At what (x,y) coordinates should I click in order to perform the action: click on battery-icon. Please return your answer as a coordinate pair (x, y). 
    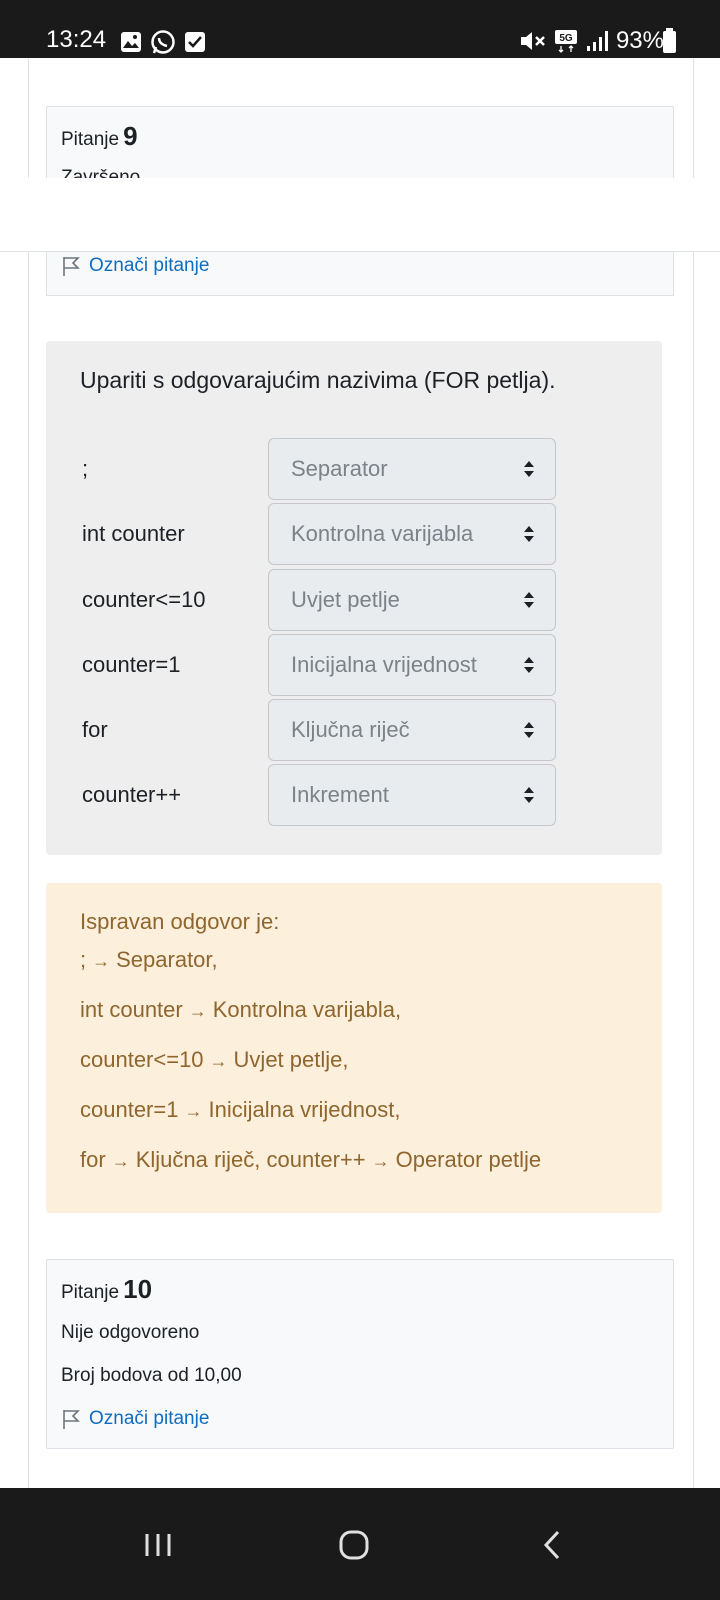
    Looking at the image, I should click on (669, 40).